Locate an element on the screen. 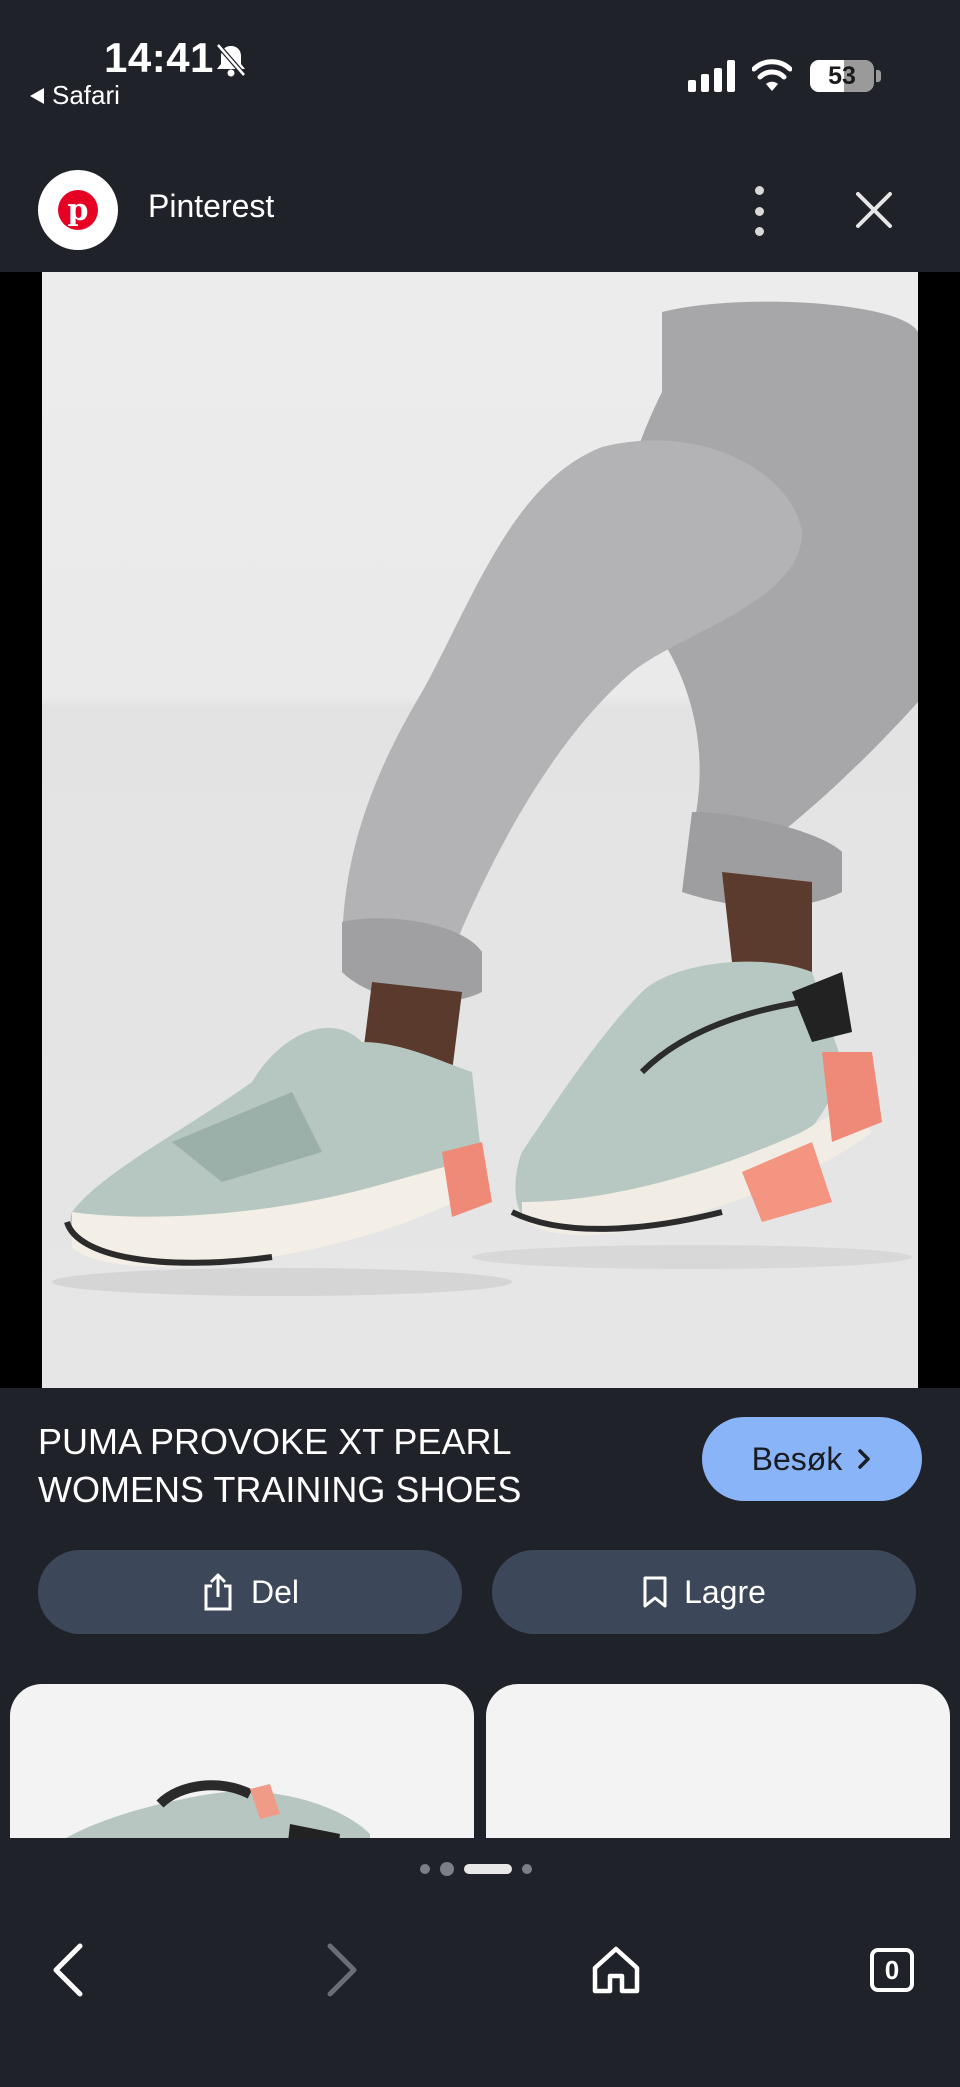 The image size is (960, 2087). battery-percent: 53 is located at coordinates (842, 76).